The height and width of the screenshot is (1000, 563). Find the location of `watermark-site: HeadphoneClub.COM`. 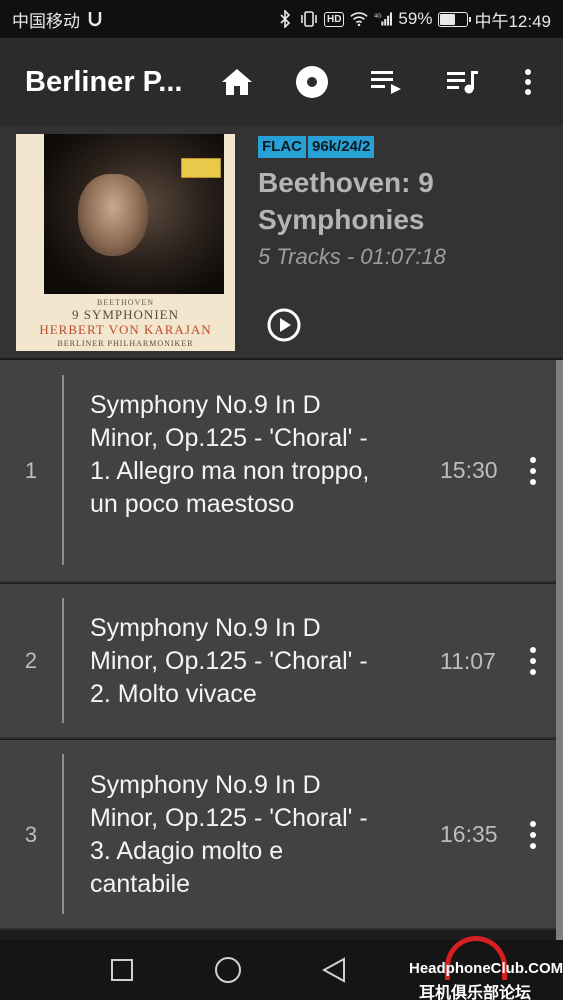

watermark-site: HeadphoneClub.COM is located at coordinates (486, 968).